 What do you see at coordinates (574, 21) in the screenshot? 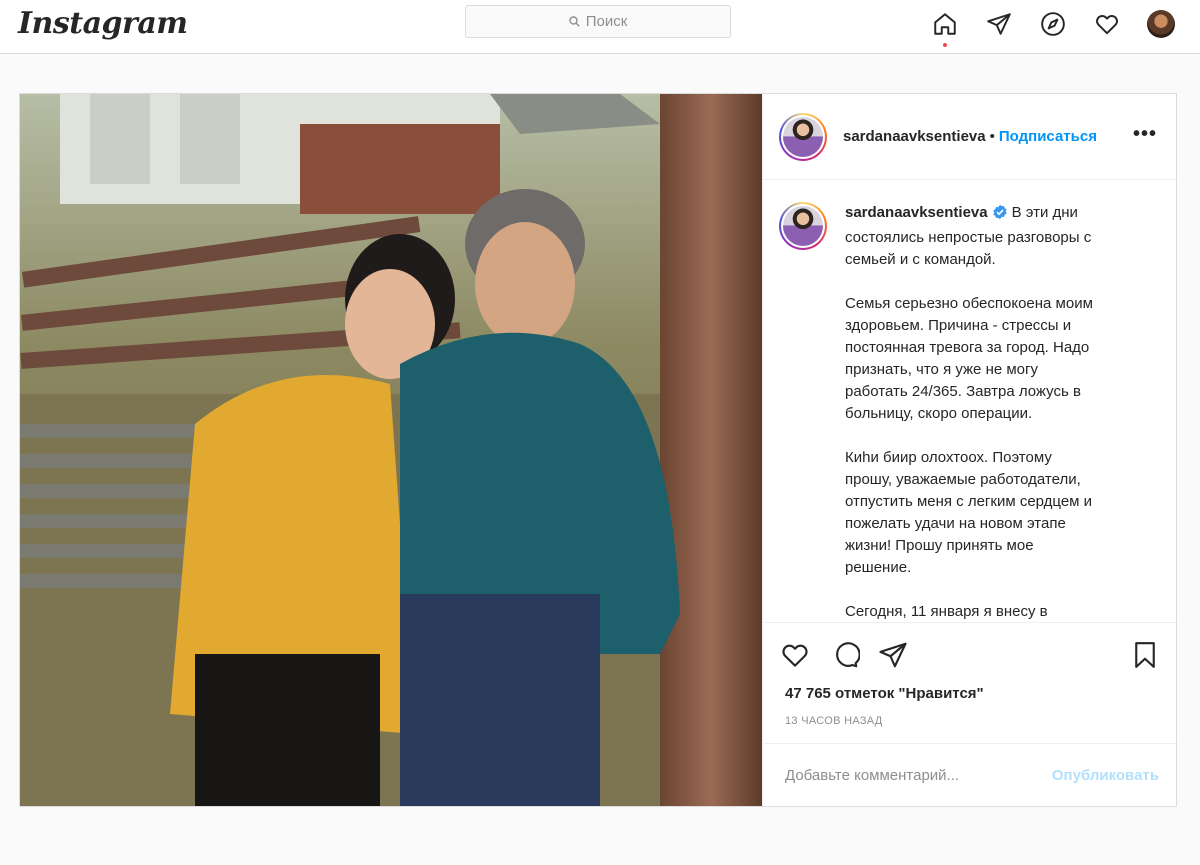
I see `search-icon` at bounding box center [574, 21].